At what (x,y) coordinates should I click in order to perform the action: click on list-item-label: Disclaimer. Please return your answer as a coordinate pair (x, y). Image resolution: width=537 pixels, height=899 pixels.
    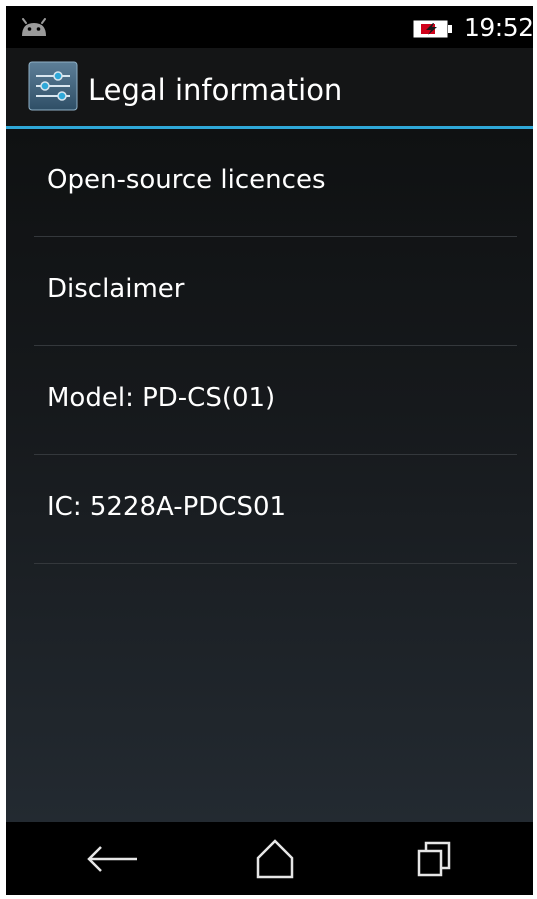
    Looking at the image, I should click on (116, 289).